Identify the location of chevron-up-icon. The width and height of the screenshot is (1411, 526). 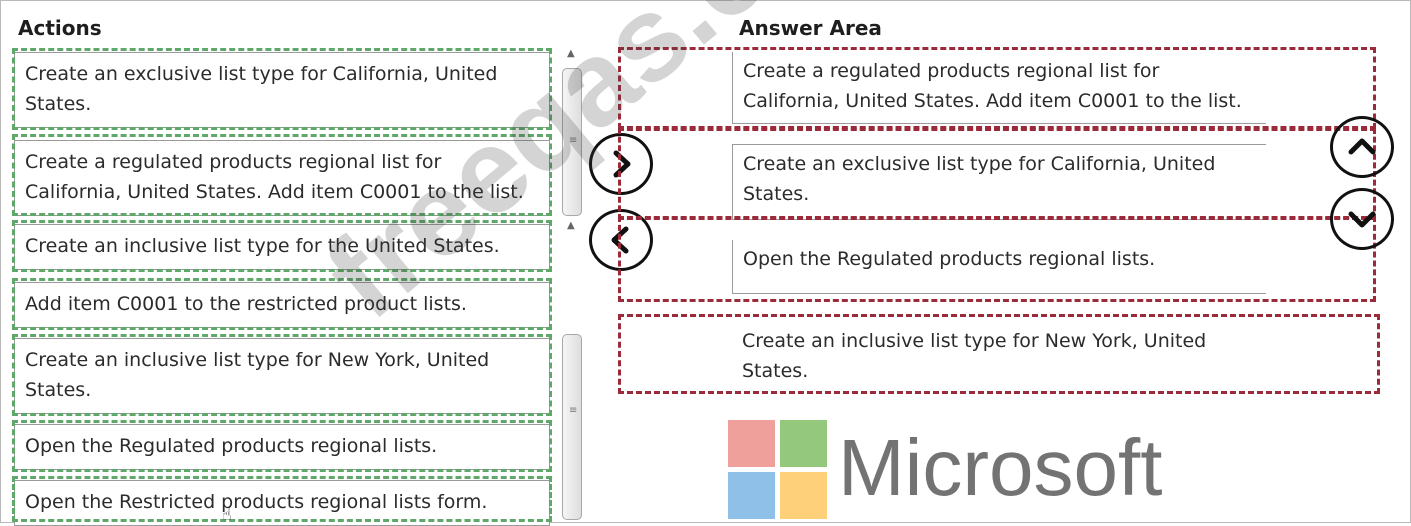
(1362, 146).